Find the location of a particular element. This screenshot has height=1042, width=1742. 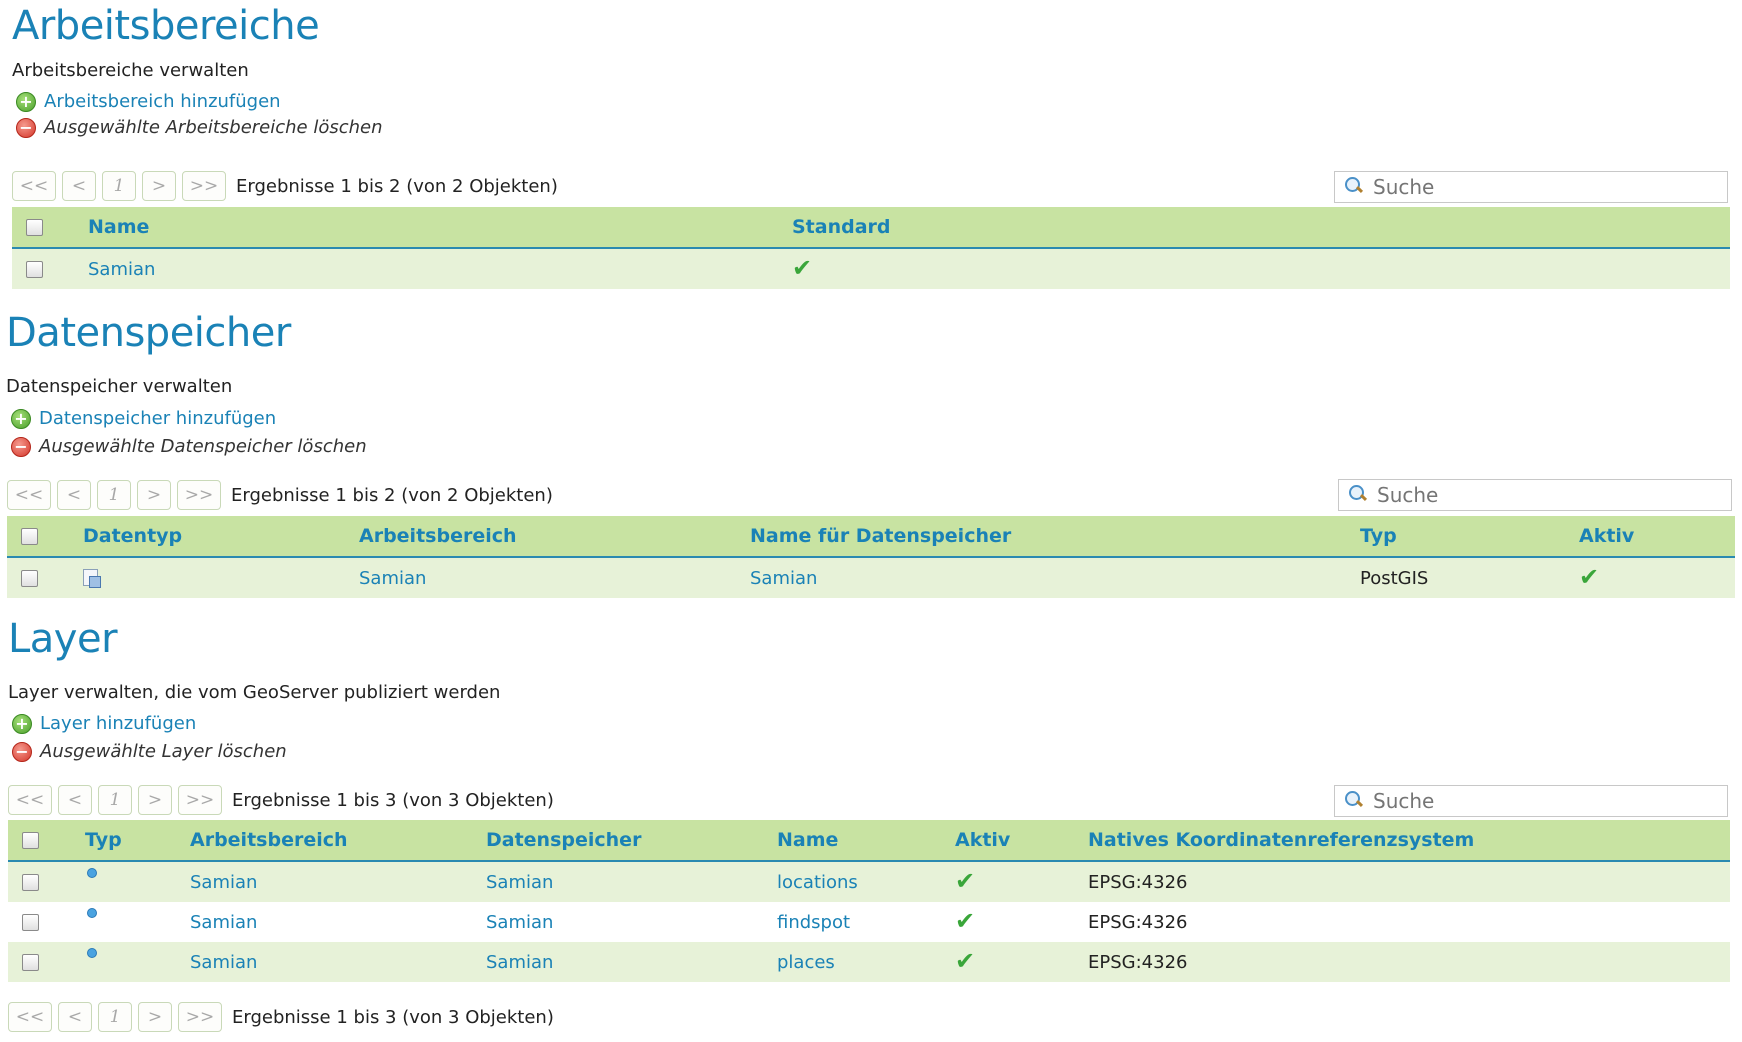

add-workspace-link: Arbeitsbereich hinzufügen is located at coordinates (162, 102).